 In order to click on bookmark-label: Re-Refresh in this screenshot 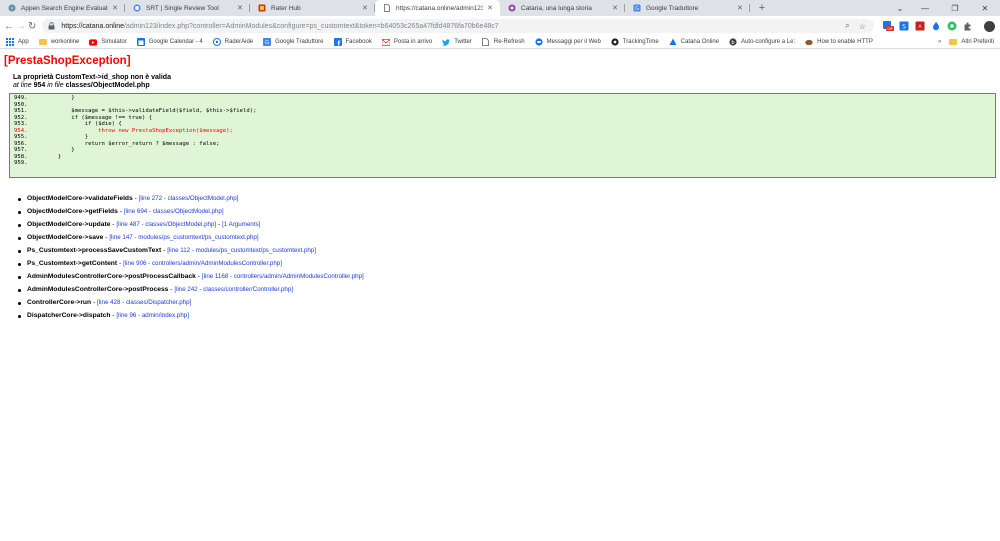, I will do `click(509, 42)`.